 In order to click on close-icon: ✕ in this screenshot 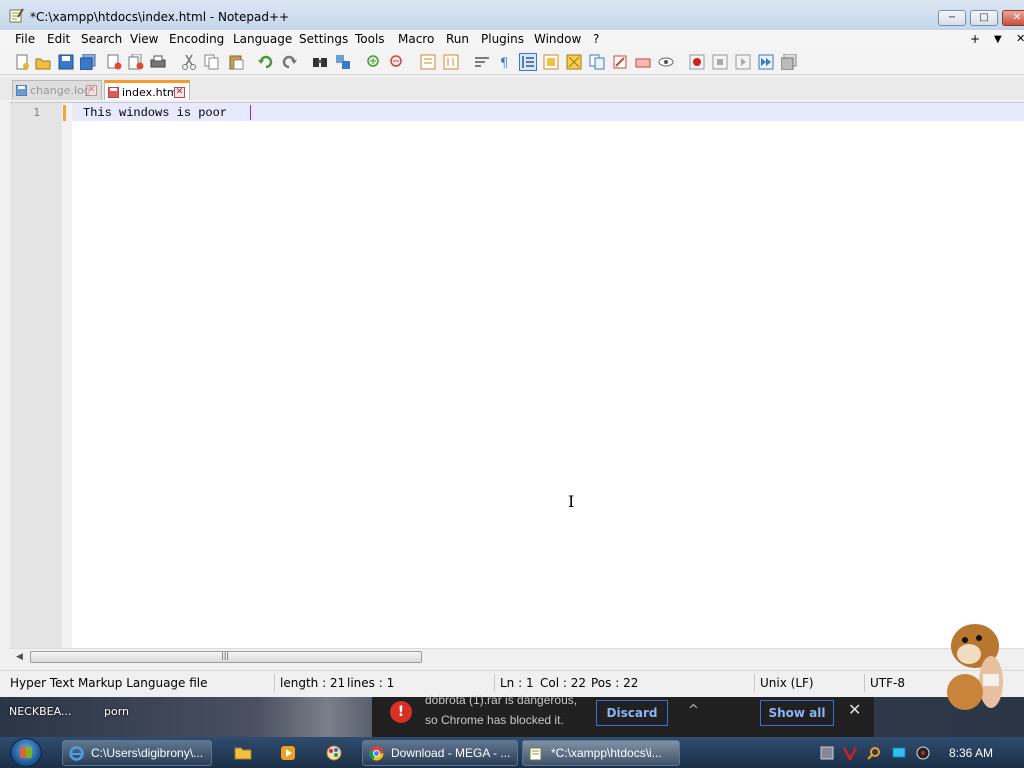, I will do `click(854, 709)`.